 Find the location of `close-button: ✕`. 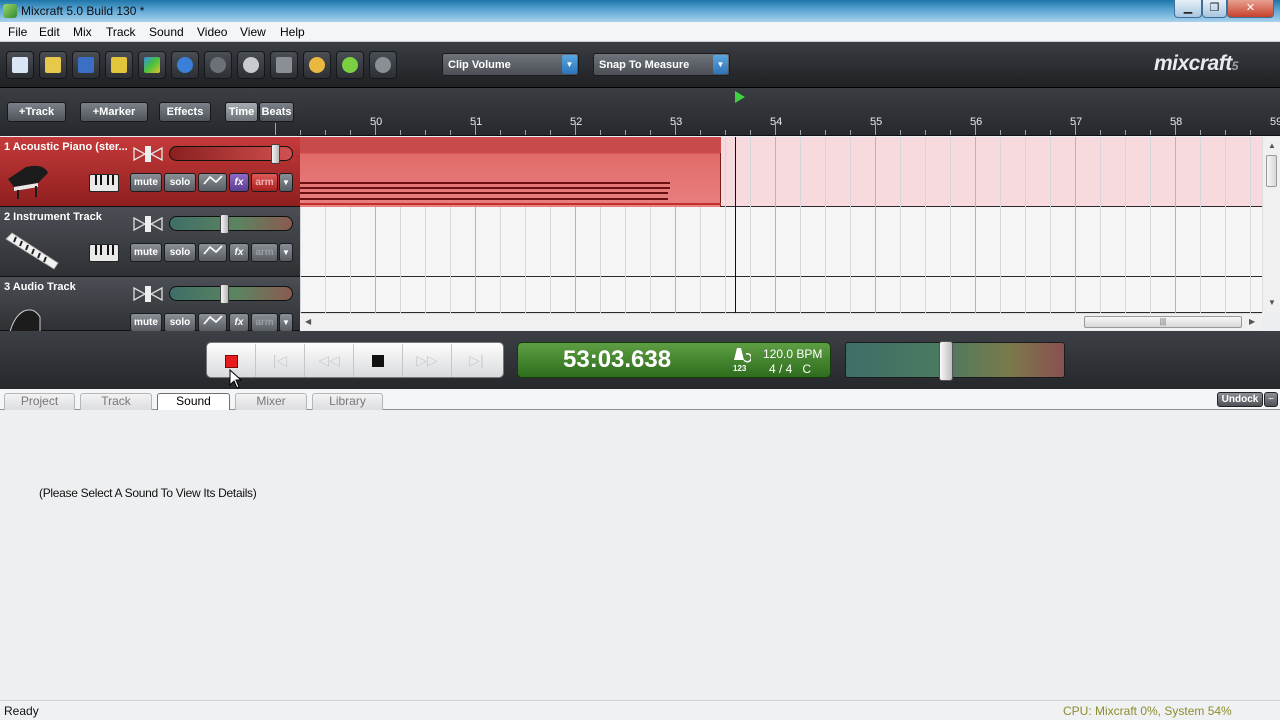

close-button: ✕ is located at coordinates (1250, 9).